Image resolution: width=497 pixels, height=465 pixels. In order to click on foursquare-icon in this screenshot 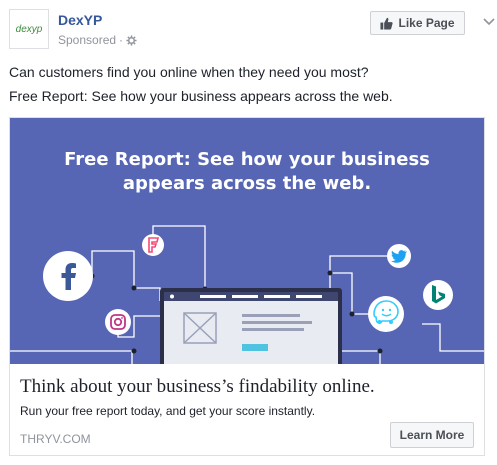, I will do `click(153, 245)`.